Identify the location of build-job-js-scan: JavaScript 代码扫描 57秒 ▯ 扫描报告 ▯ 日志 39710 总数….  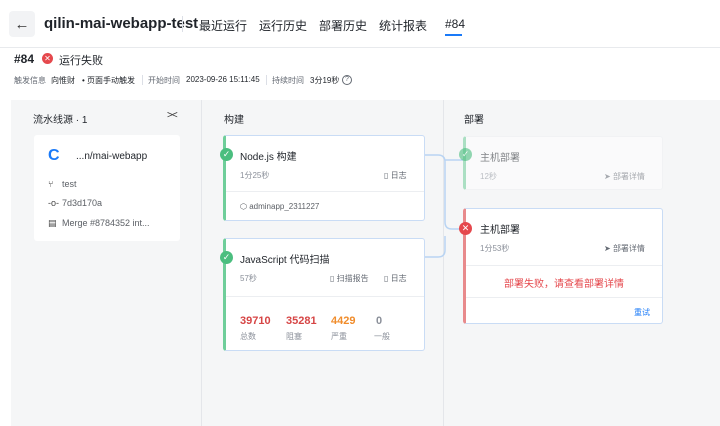
(324, 294).